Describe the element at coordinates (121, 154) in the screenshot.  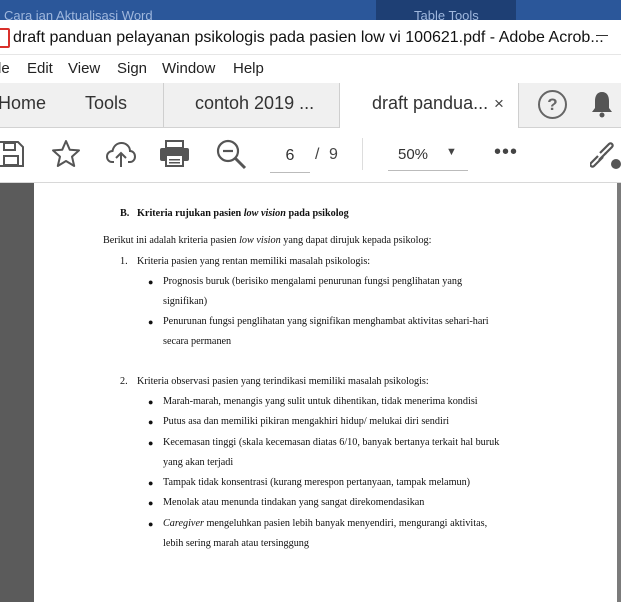
I see `cloud-upload-icon` at that location.